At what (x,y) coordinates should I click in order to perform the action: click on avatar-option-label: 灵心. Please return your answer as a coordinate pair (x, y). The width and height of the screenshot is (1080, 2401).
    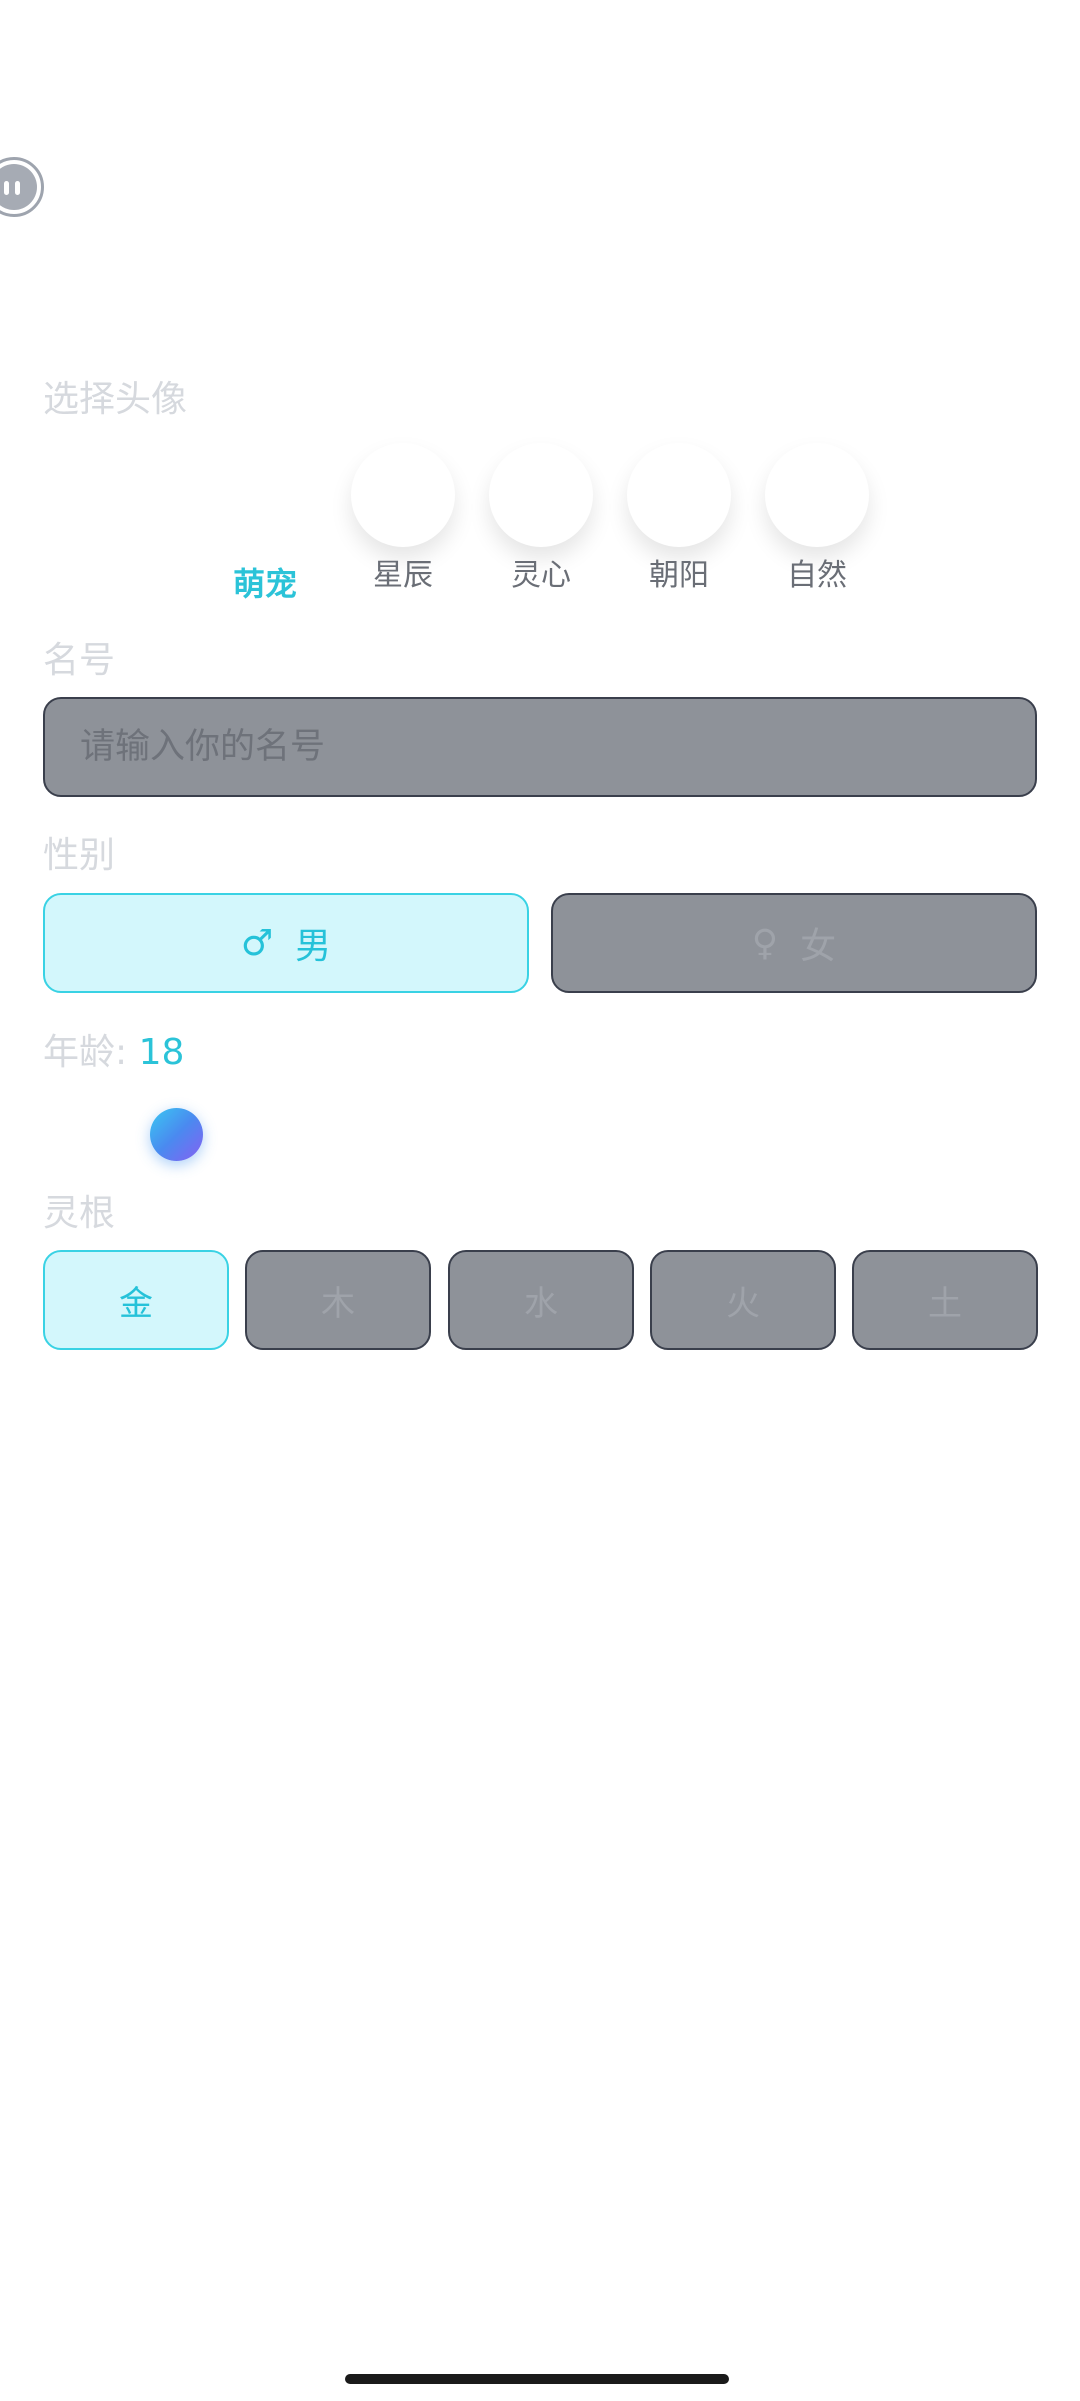
    Looking at the image, I should click on (541, 575).